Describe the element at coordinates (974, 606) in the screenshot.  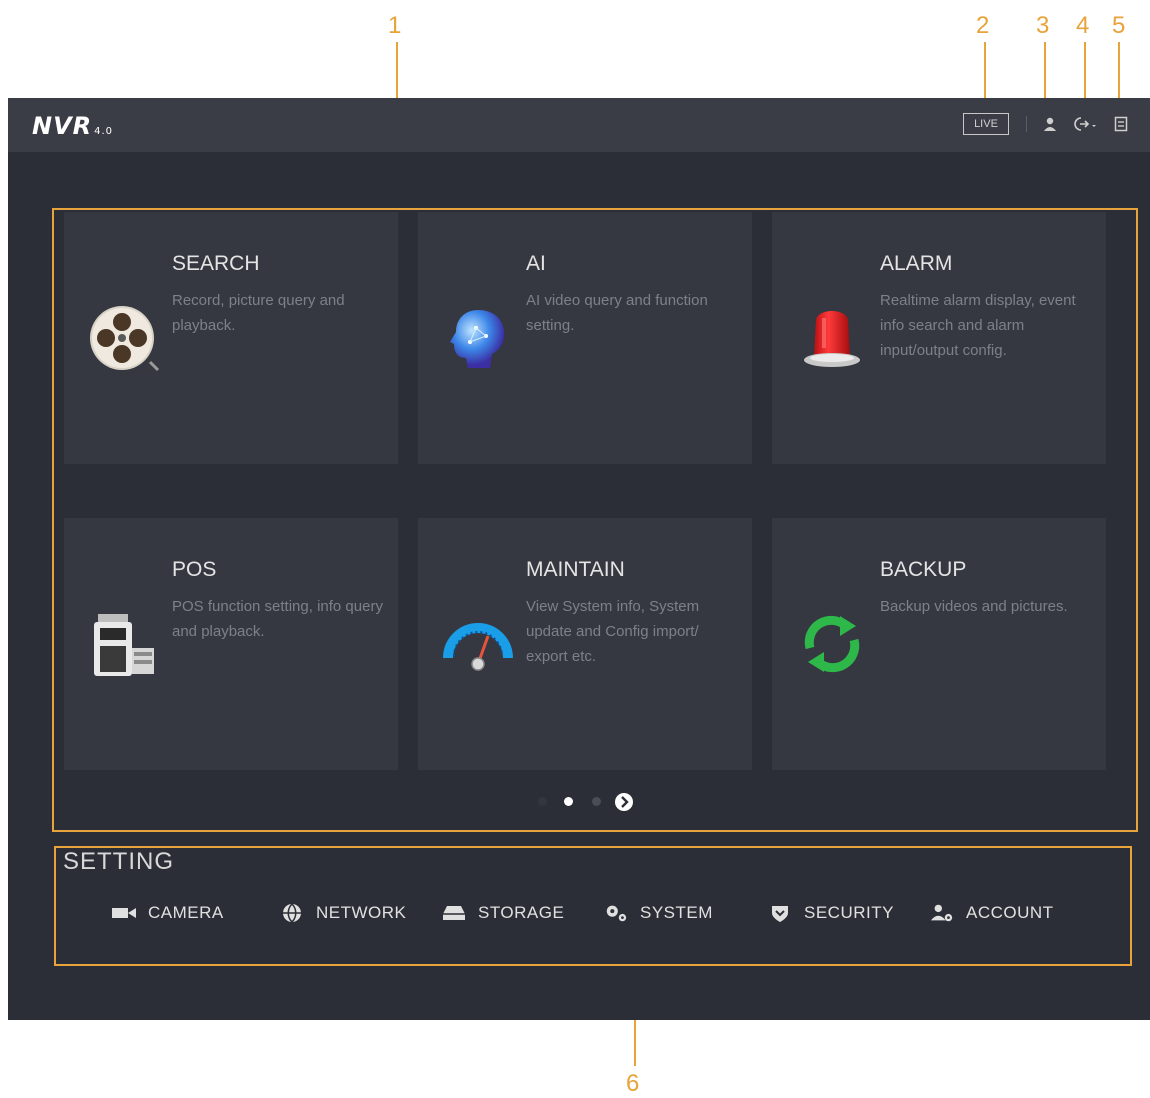
I see `card-description: Backup videos and pictures.` at that location.